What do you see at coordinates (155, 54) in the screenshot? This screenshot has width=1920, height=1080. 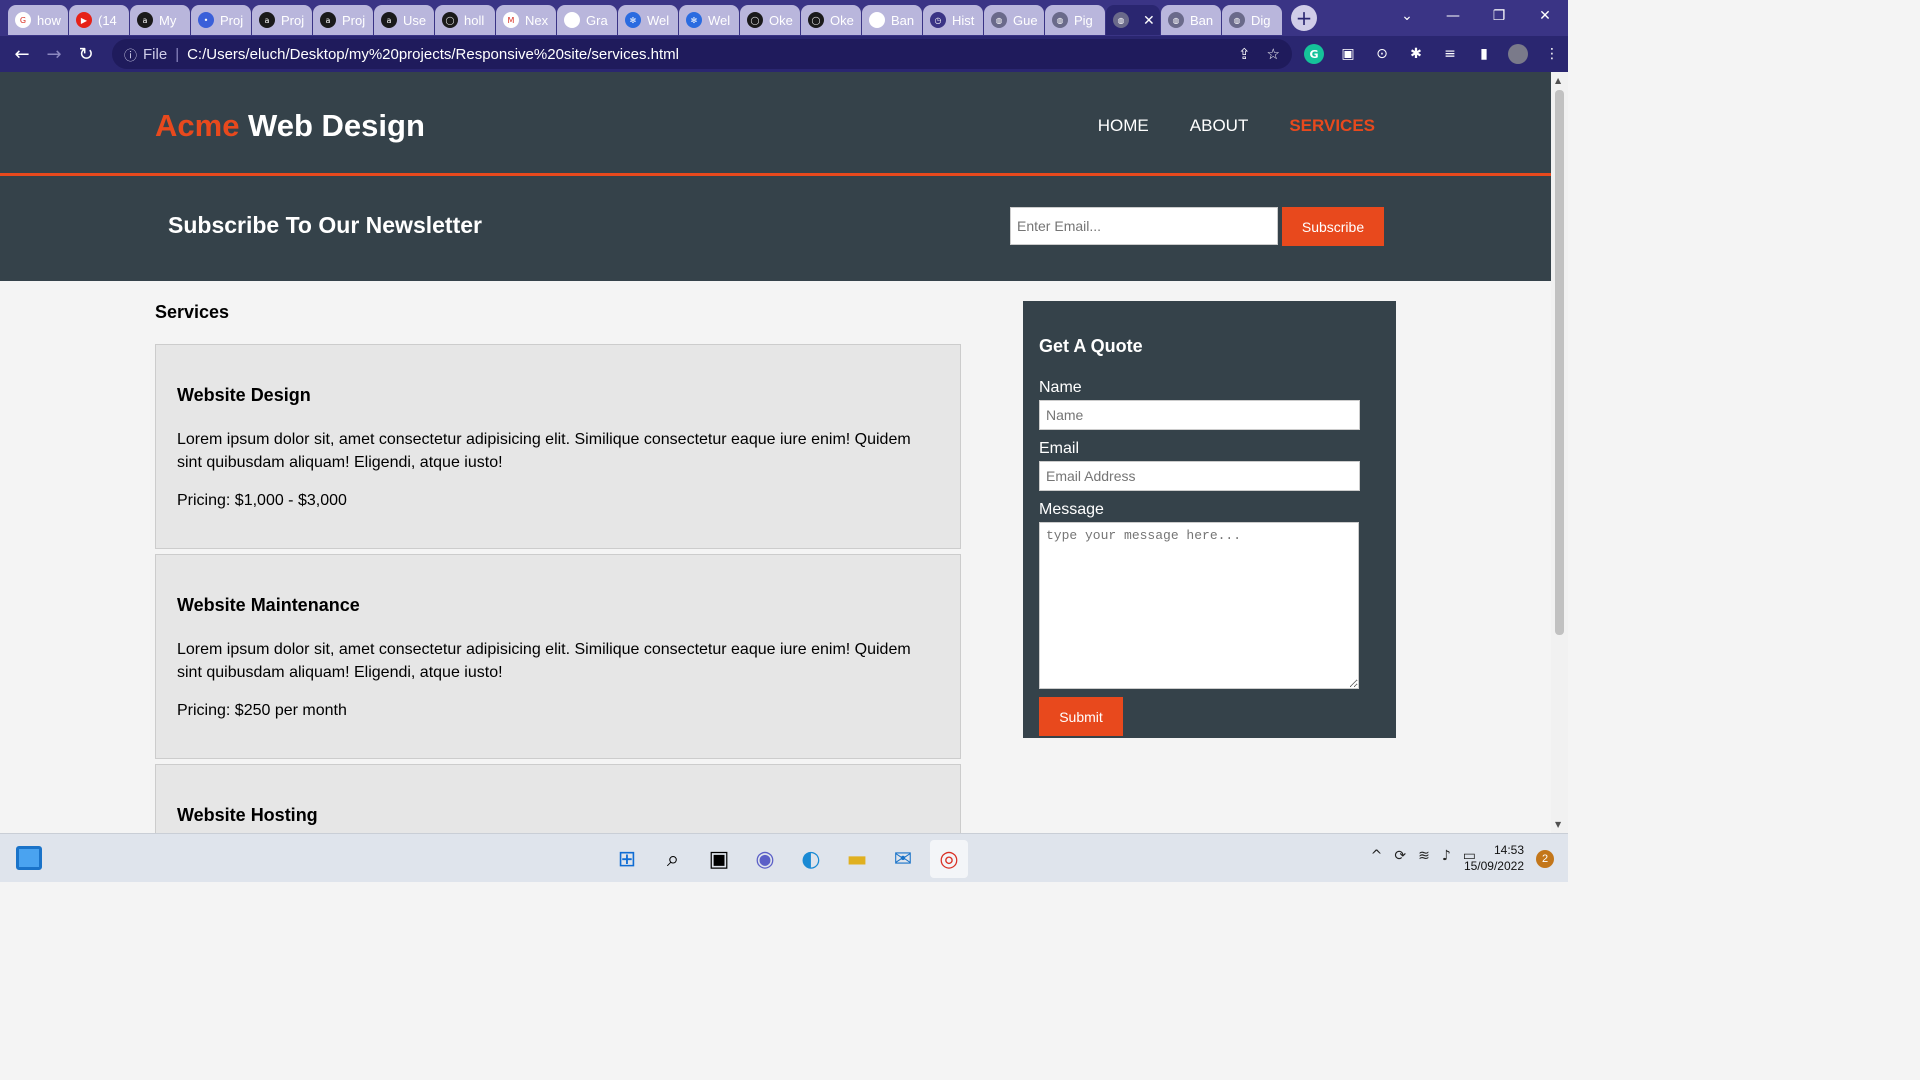 I see `scheme-label: File` at bounding box center [155, 54].